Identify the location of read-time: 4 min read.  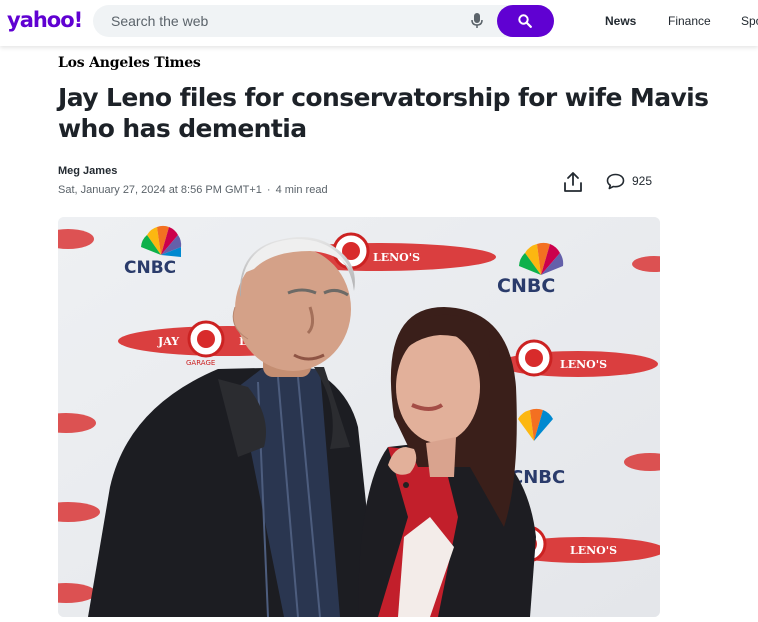
(301, 190).